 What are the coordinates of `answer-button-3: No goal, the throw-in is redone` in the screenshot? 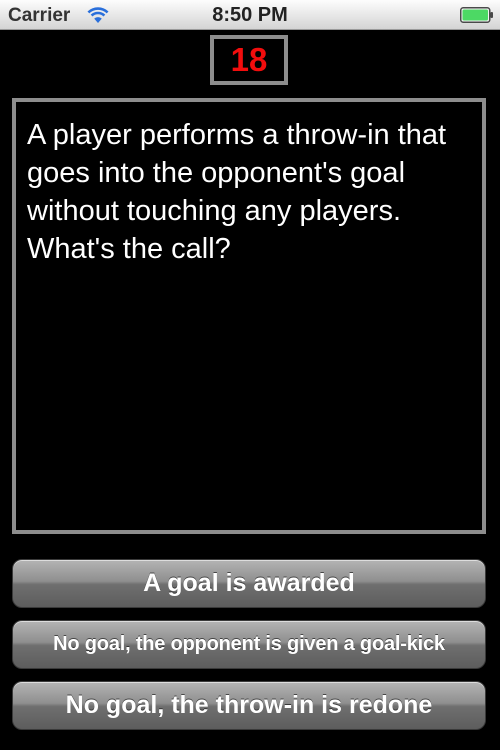 It's located at (249, 705).